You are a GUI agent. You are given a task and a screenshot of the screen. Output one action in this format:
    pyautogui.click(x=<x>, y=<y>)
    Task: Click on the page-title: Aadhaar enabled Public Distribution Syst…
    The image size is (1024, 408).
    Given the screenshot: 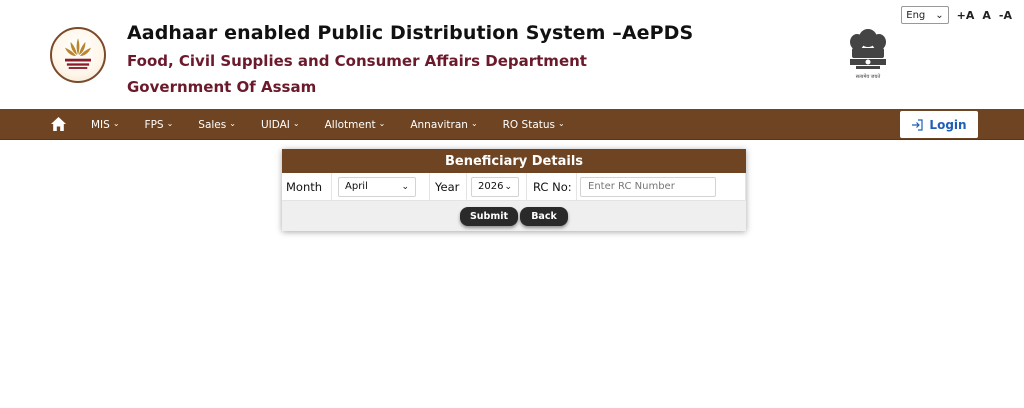 What is the action you would take?
    pyautogui.click(x=410, y=33)
    